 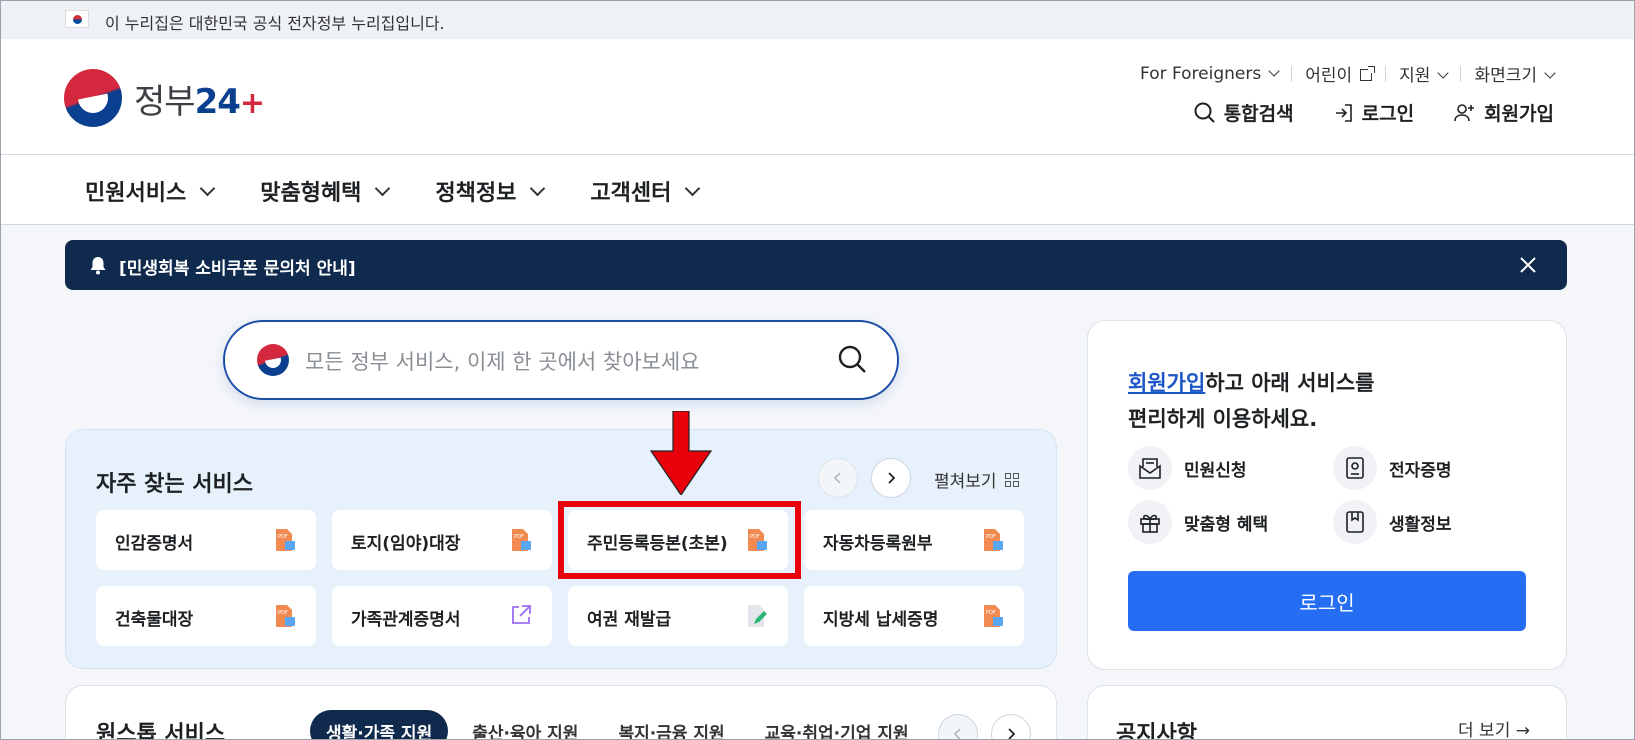 I want to click on gnb-policy-info: 정책정보, so click(x=490, y=191).